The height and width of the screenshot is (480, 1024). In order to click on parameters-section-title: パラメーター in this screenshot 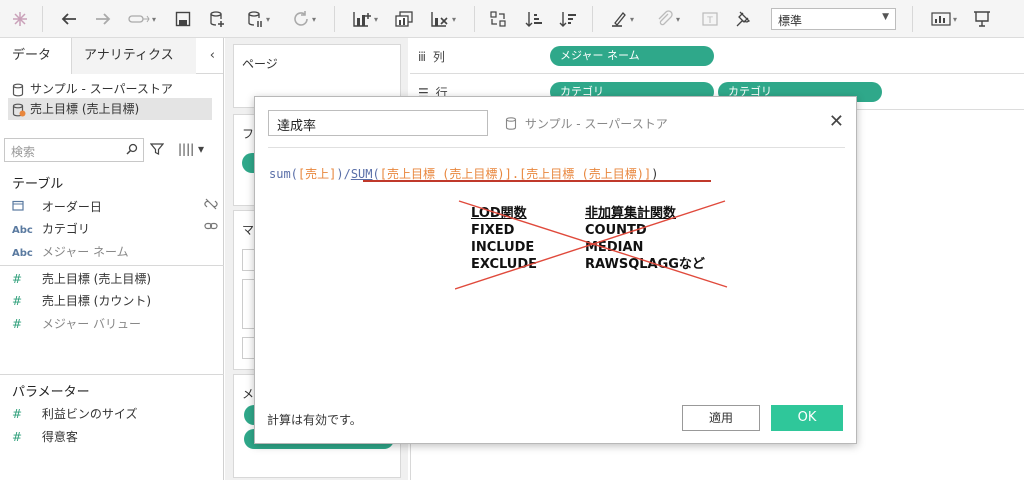, I will do `click(51, 392)`.